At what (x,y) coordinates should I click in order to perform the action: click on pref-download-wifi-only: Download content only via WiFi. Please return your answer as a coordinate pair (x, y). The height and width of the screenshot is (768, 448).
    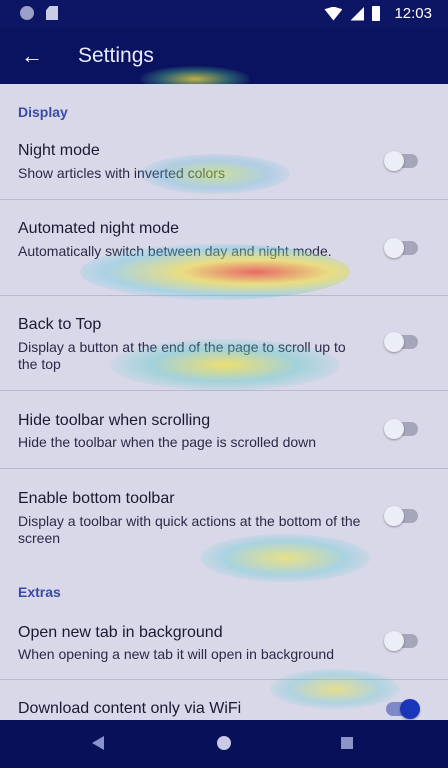
    Looking at the image, I should click on (224, 708).